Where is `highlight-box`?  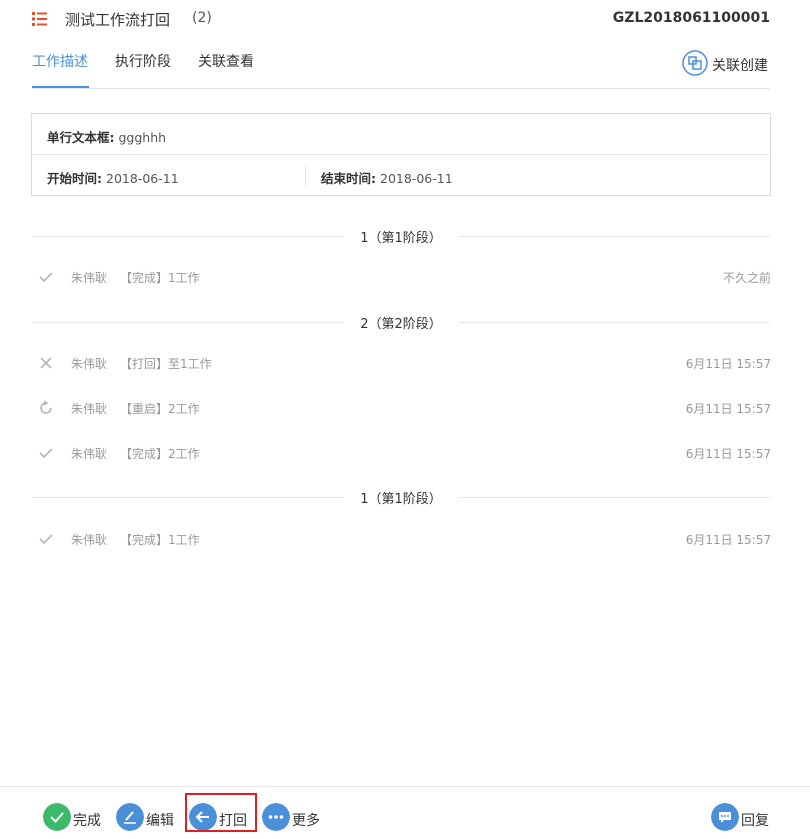 highlight-box is located at coordinates (221, 812).